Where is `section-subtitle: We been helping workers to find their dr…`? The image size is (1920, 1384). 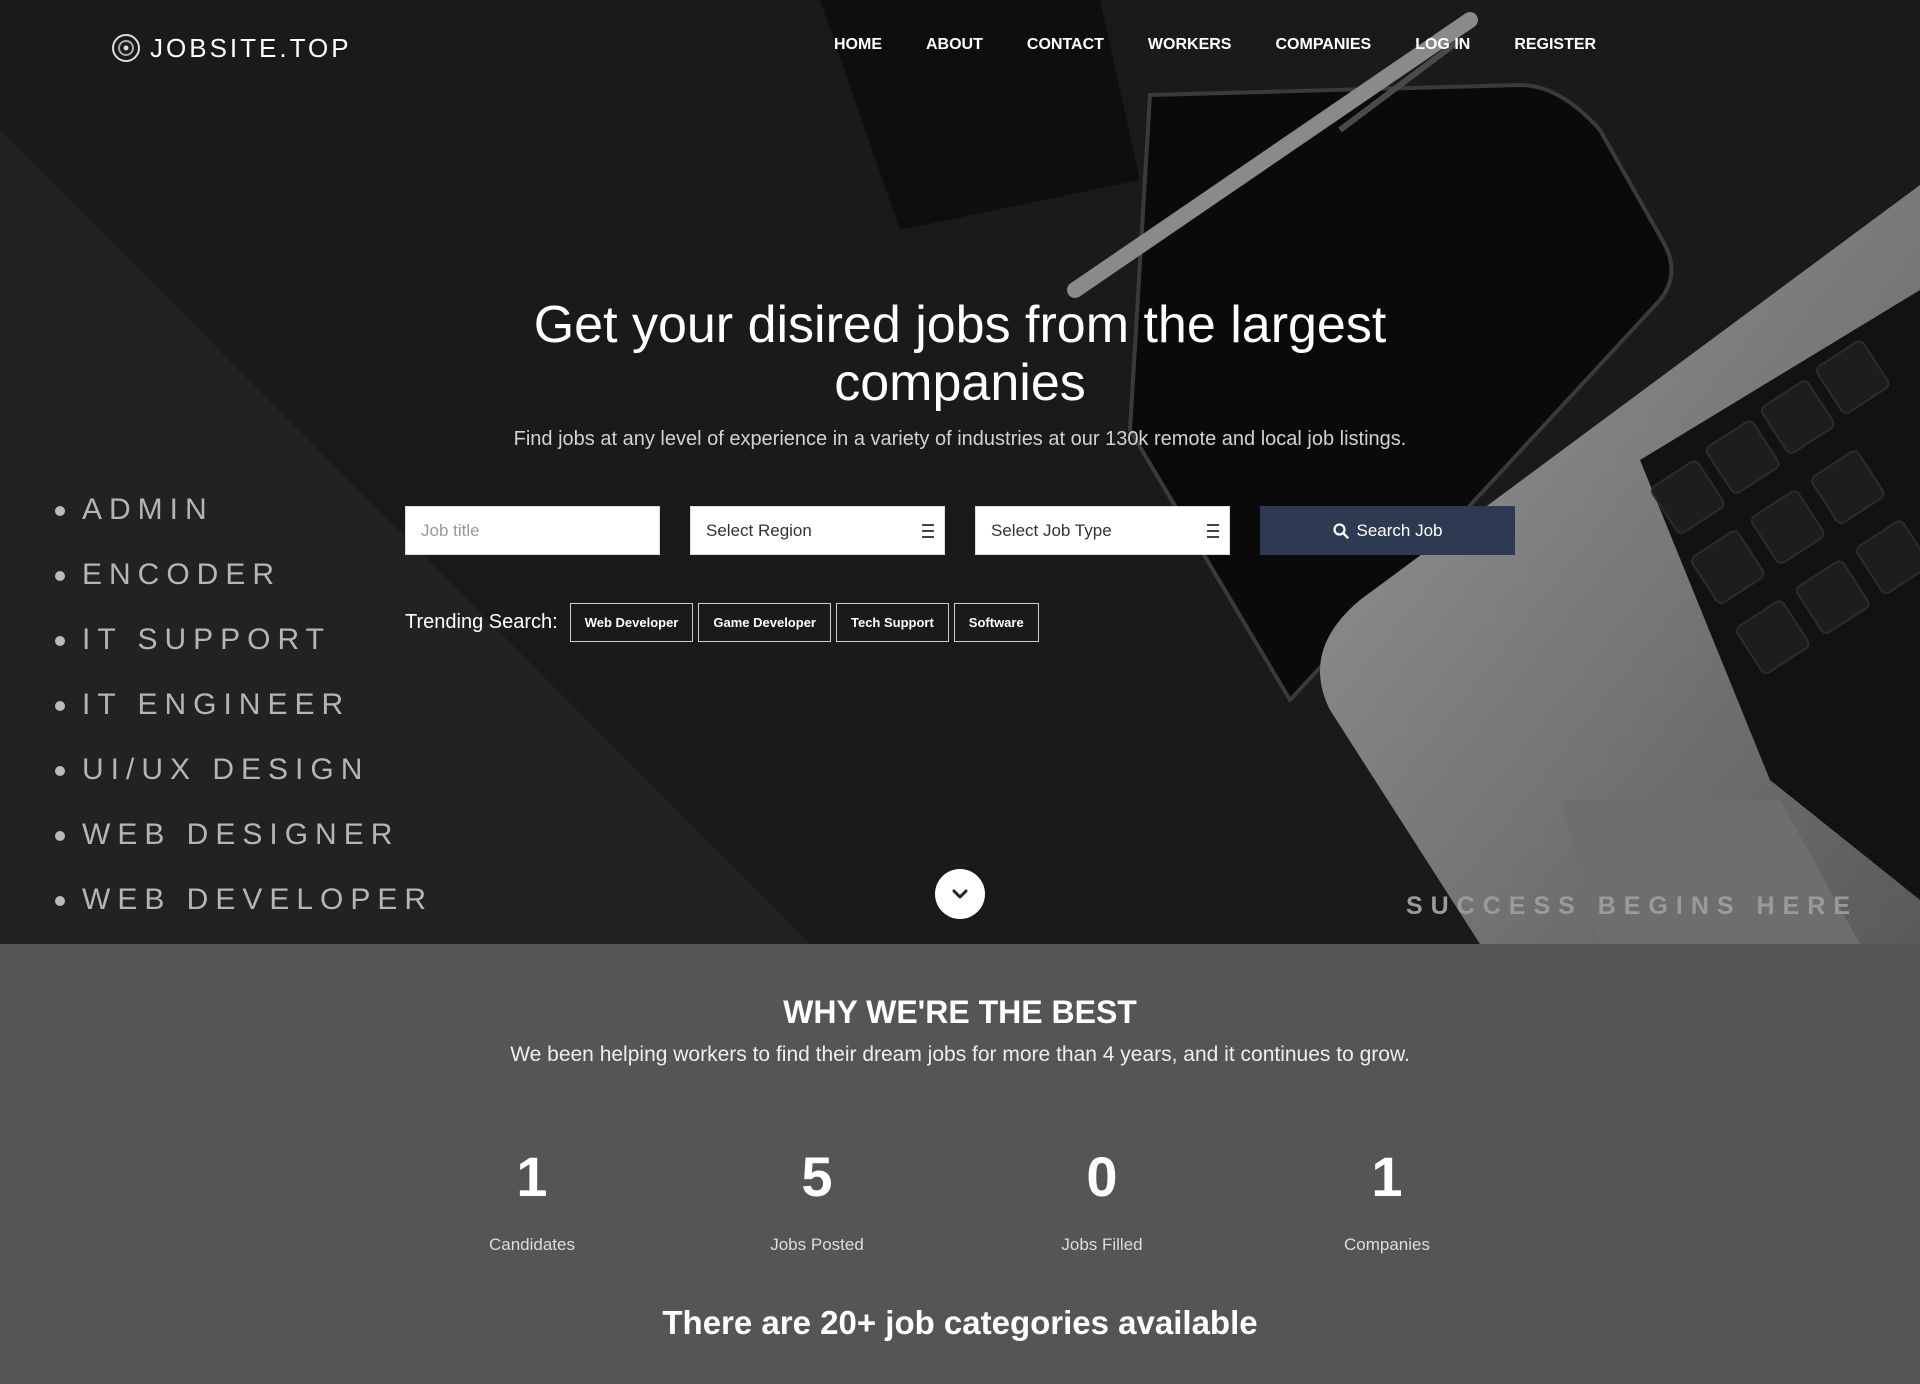
section-subtitle: We been helping workers to find their dr… is located at coordinates (960, 1054).